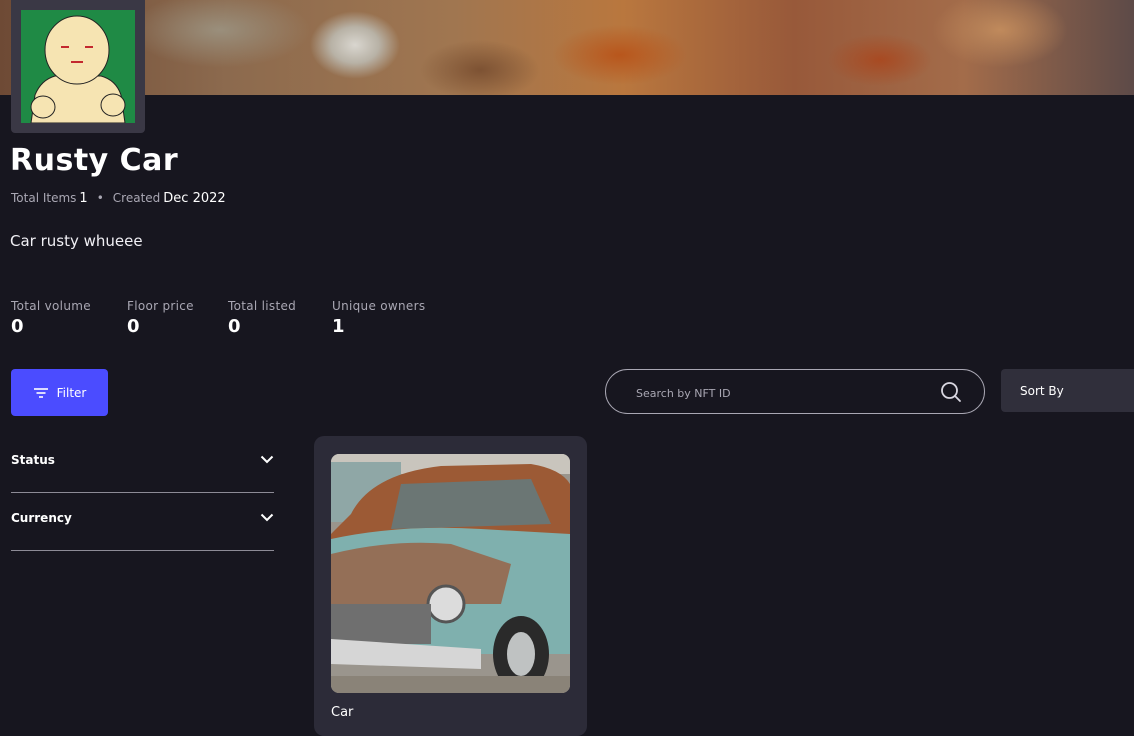  I want to click on collection-avatar, so click(78, 66).